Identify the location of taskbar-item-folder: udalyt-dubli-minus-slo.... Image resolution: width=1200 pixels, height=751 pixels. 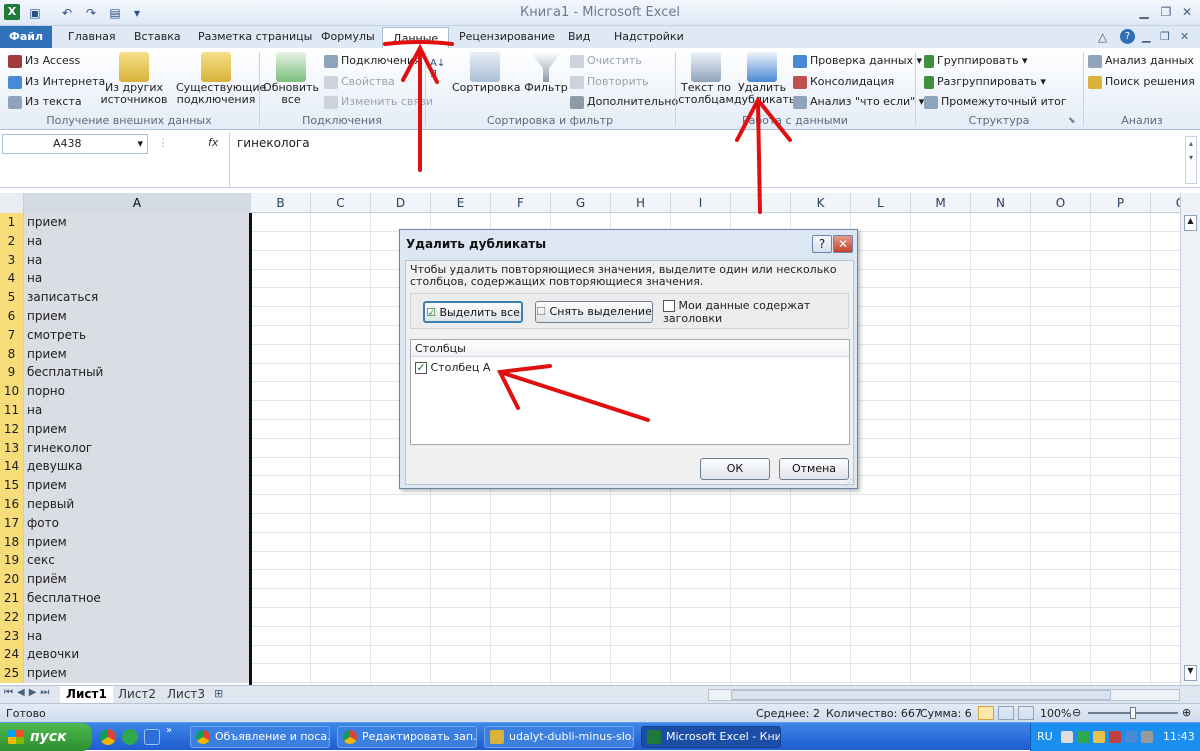
(559, 737).